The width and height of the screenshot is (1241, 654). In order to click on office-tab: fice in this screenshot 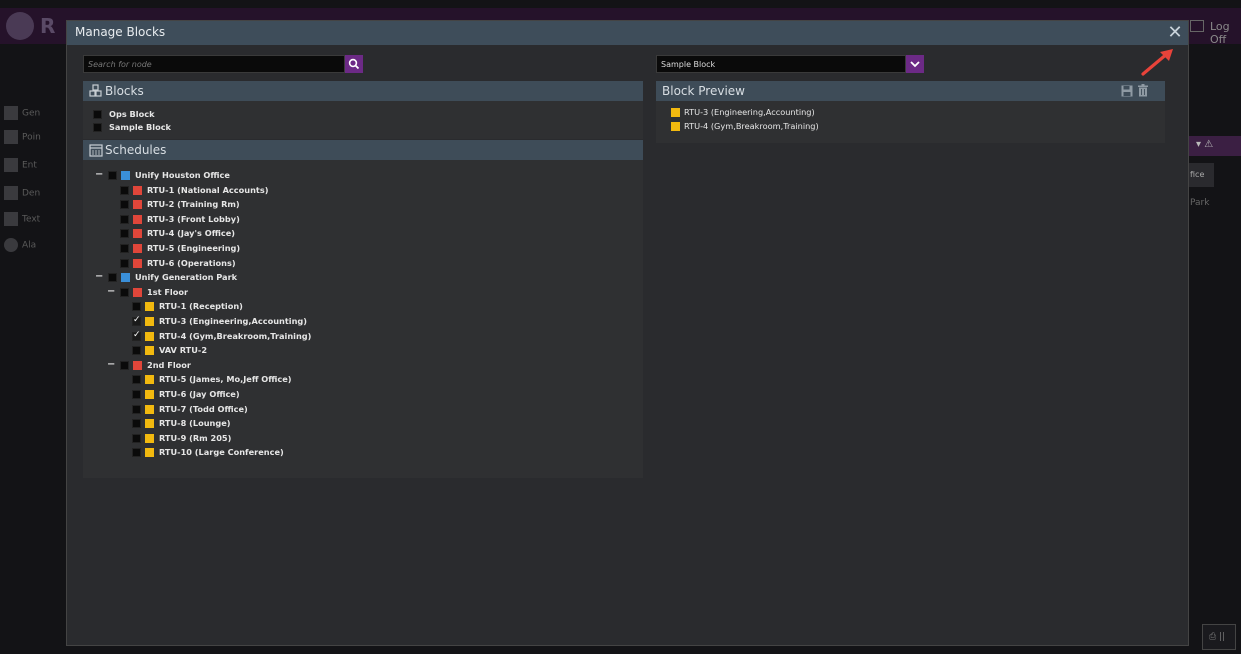, I will do `click(1201, 175)`.